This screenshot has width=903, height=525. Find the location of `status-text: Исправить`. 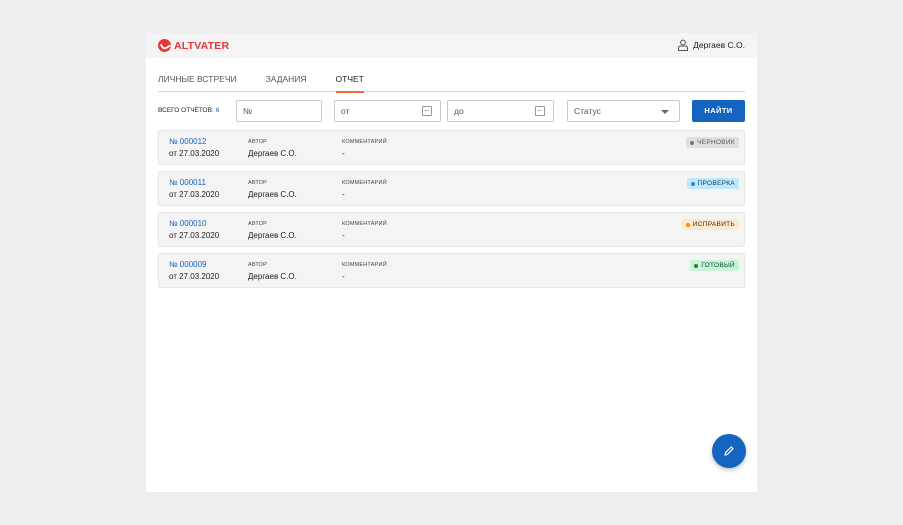

status-text: Исправить is located at coordinates (713, 224).